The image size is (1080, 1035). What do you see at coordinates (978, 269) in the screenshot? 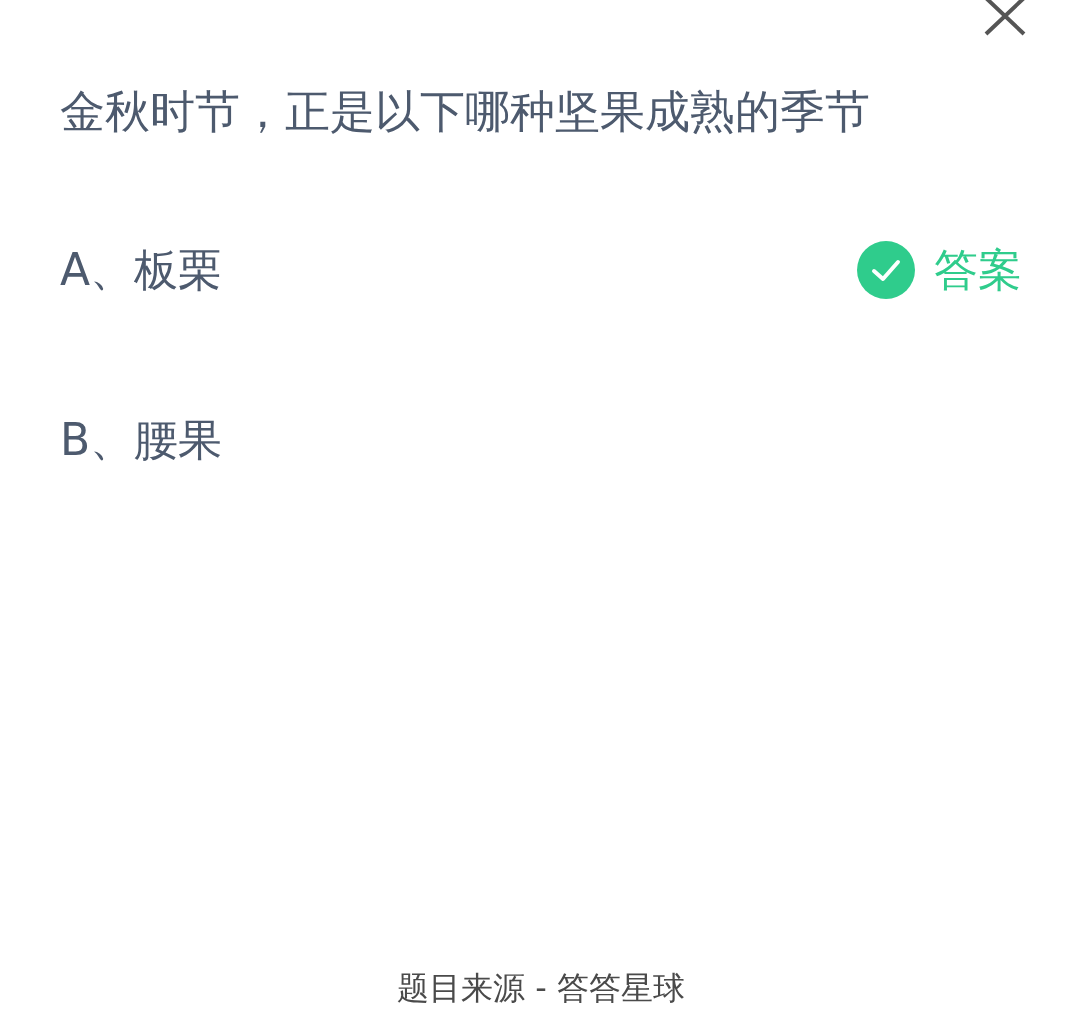
I see `answer-label: 答案` at bounding box center [978, 269].